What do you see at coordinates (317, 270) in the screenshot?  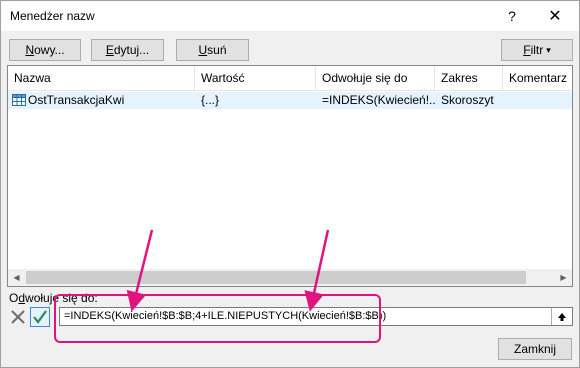 I see `annotation-arrow-right` at bounding box center [317, 270].